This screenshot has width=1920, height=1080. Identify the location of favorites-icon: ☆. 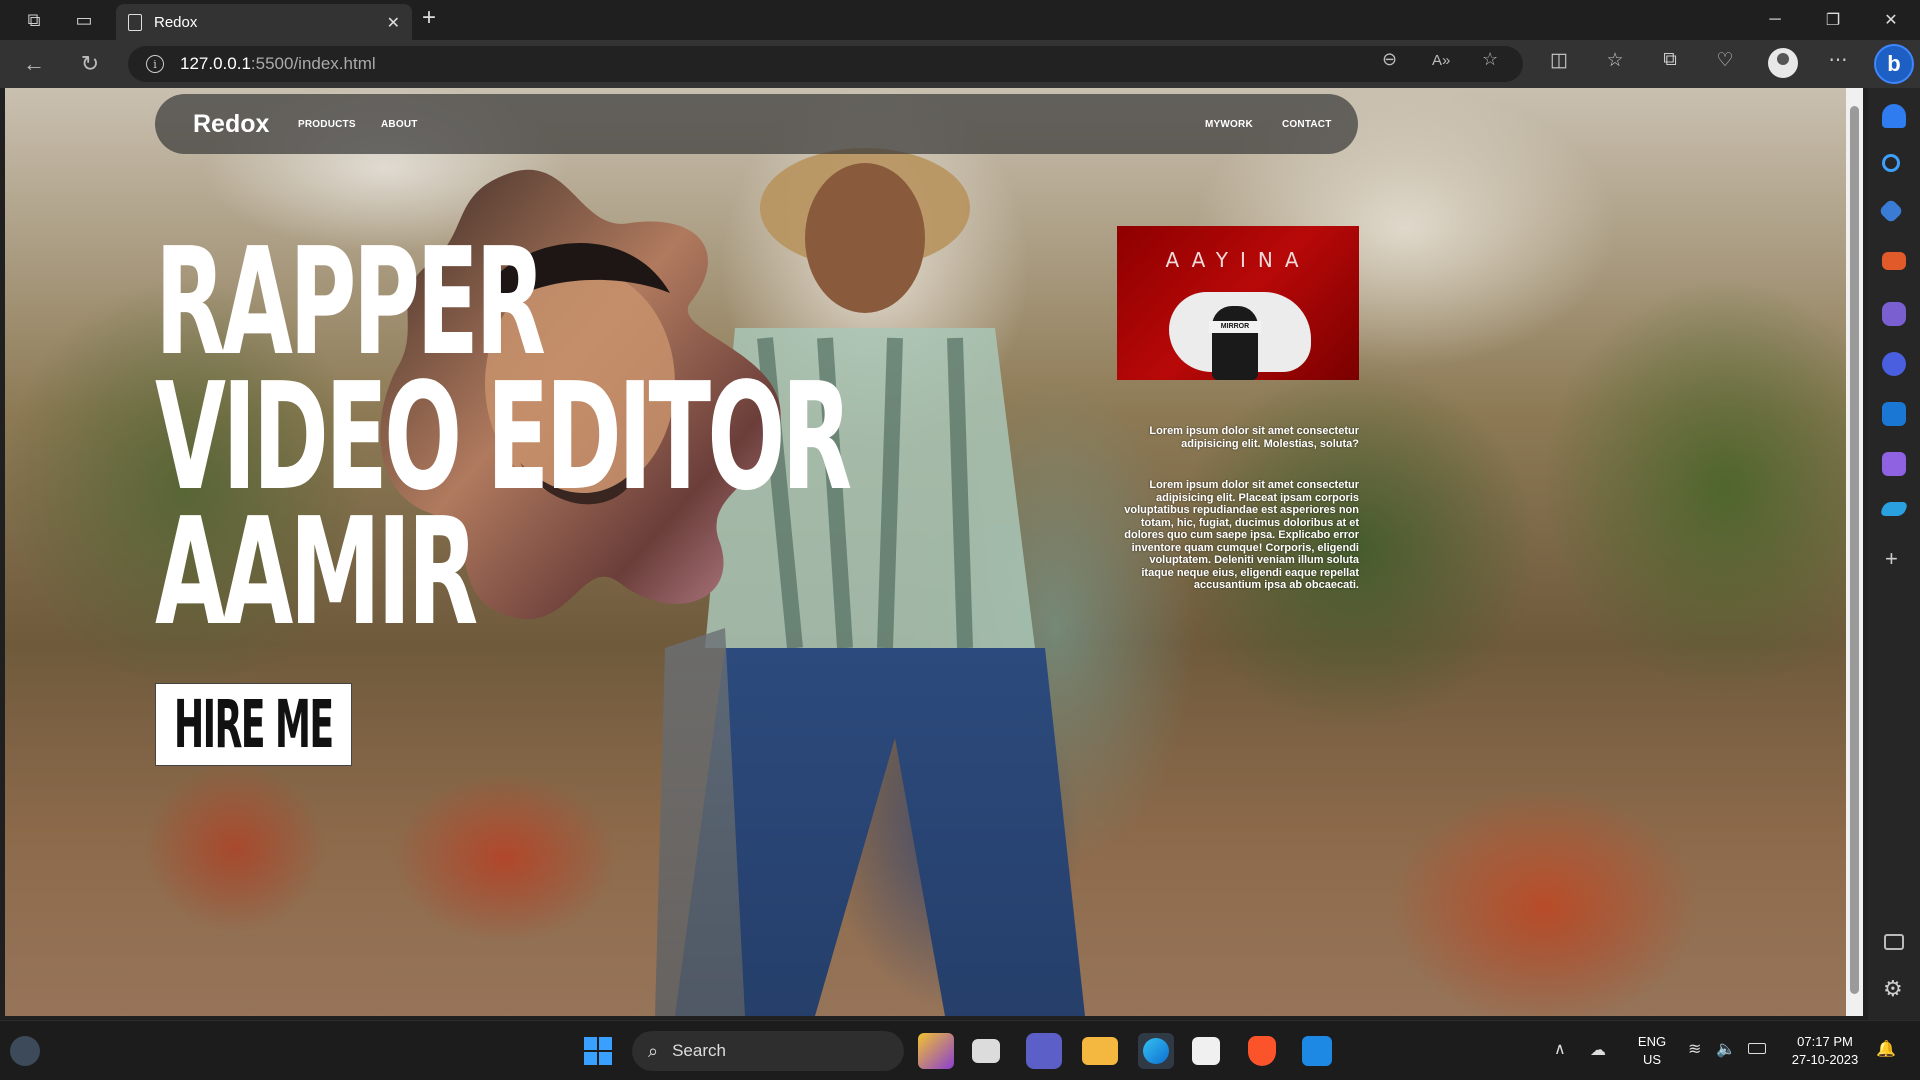
(1615, 60).